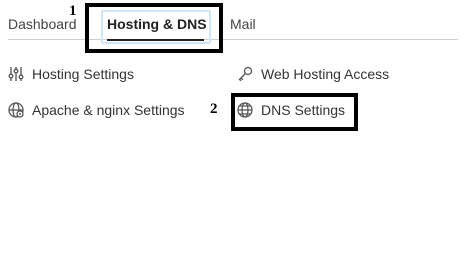 This screenshot has width=466, height=264. I want to click on apache-nginx-settings-label: Apache & nginx Settings, so click(108, 110).